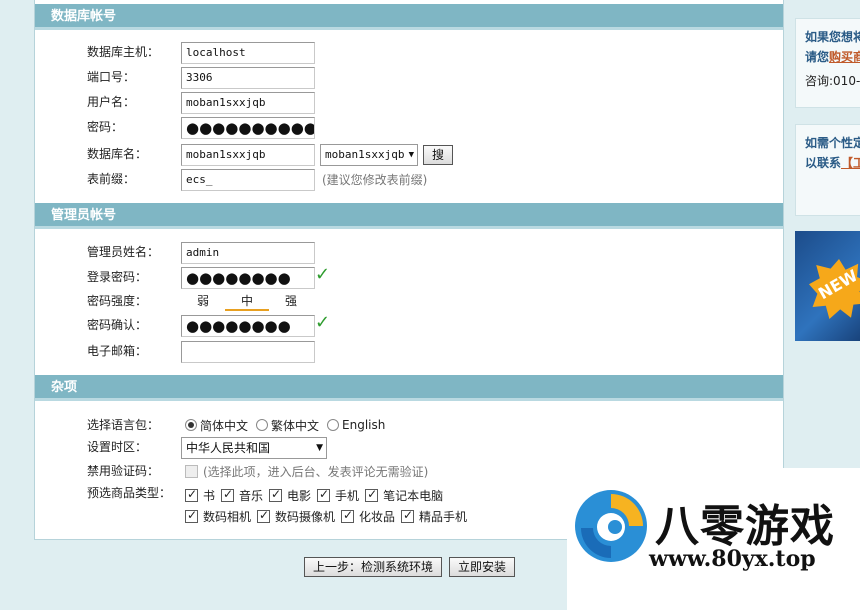 This screenshot has height=610, width=860. Describe the element at coordinates (117, 447) in the screenshot. I see `timezone-label: 设置时区：` at that location.